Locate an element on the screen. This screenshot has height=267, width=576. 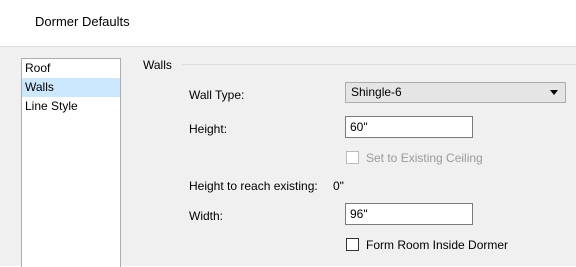
dialog-title: Dormer Defaults is located at coordinates (82, 21).